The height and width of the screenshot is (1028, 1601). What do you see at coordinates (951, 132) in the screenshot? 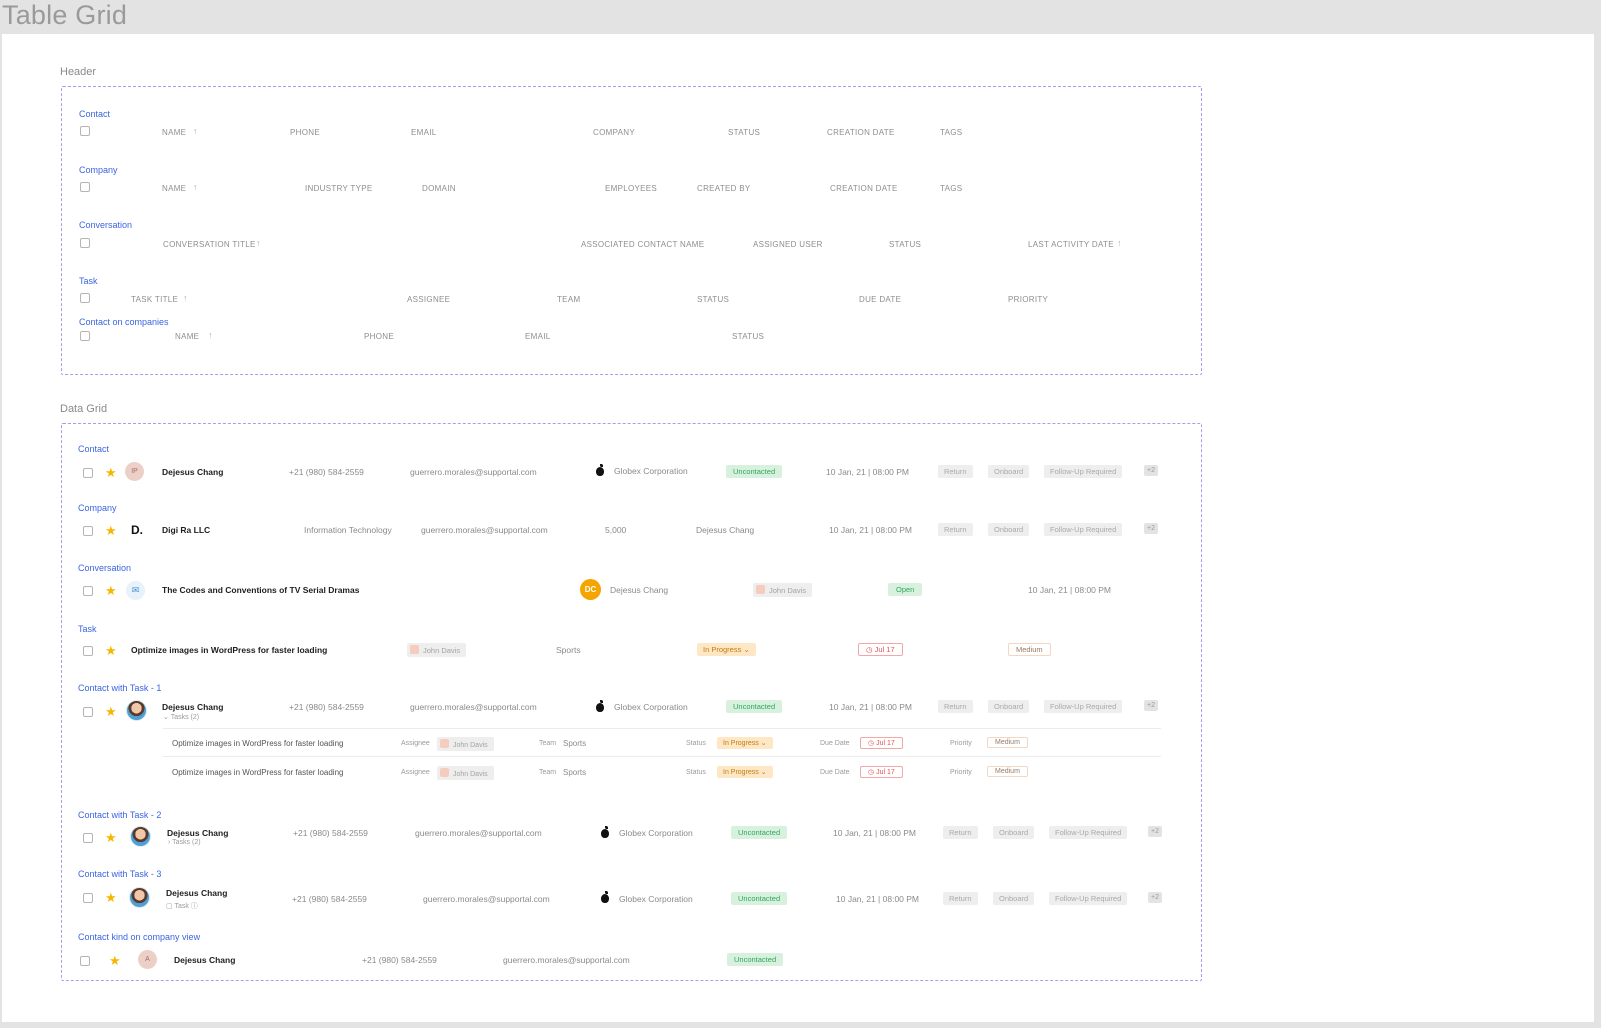
I see `column-header: TAGS` at bounding box center [951, 132].